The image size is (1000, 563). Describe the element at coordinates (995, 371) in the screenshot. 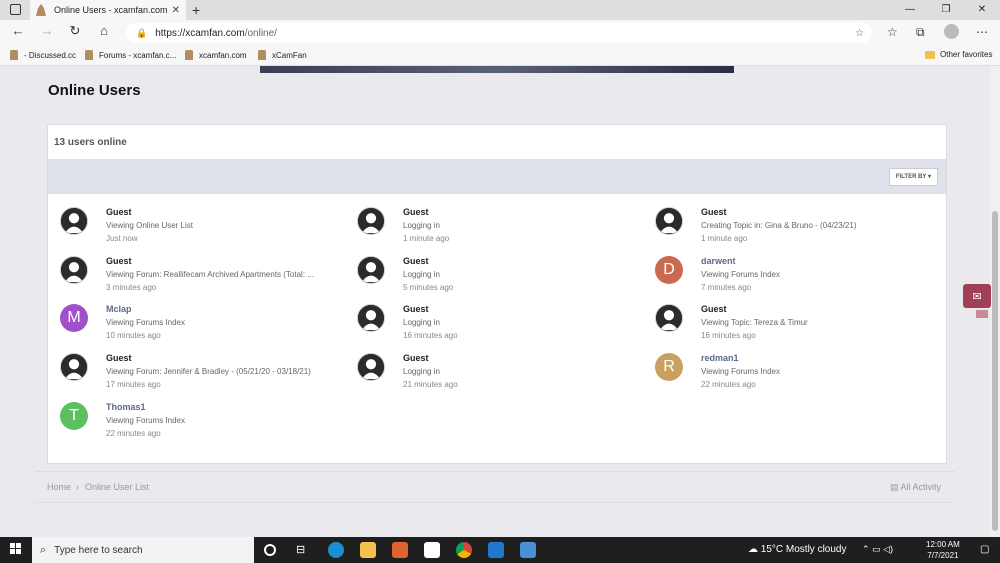

I see `scrollbar-thumb` at that location.